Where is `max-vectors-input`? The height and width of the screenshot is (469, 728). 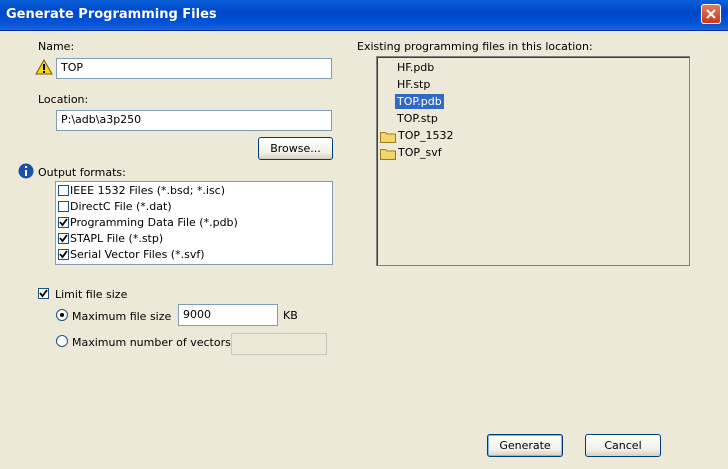
max-vectors-input is located at coordinates (279, 344).